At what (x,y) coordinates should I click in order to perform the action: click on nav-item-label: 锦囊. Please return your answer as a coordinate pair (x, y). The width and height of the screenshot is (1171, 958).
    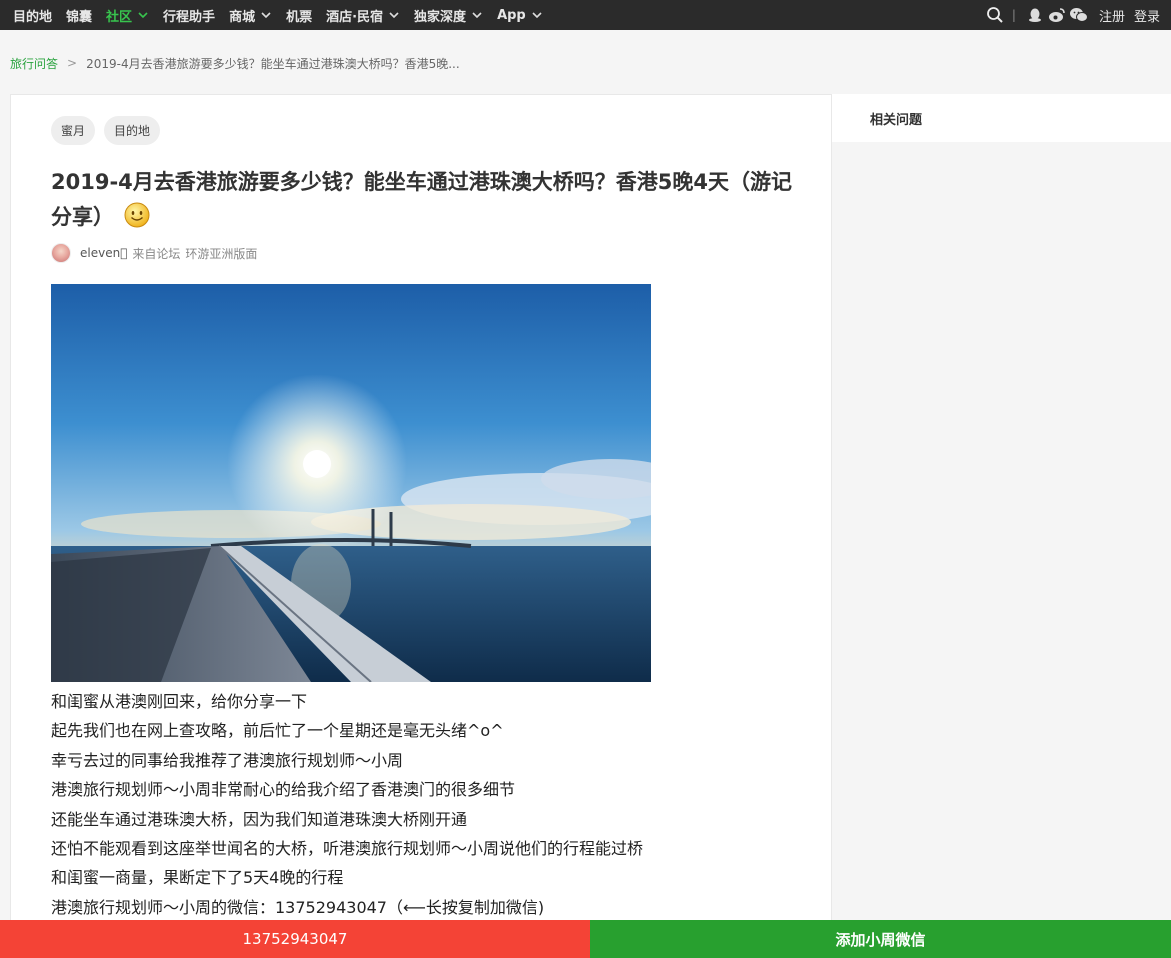
    Looking at the image, I should click on (79, 17).